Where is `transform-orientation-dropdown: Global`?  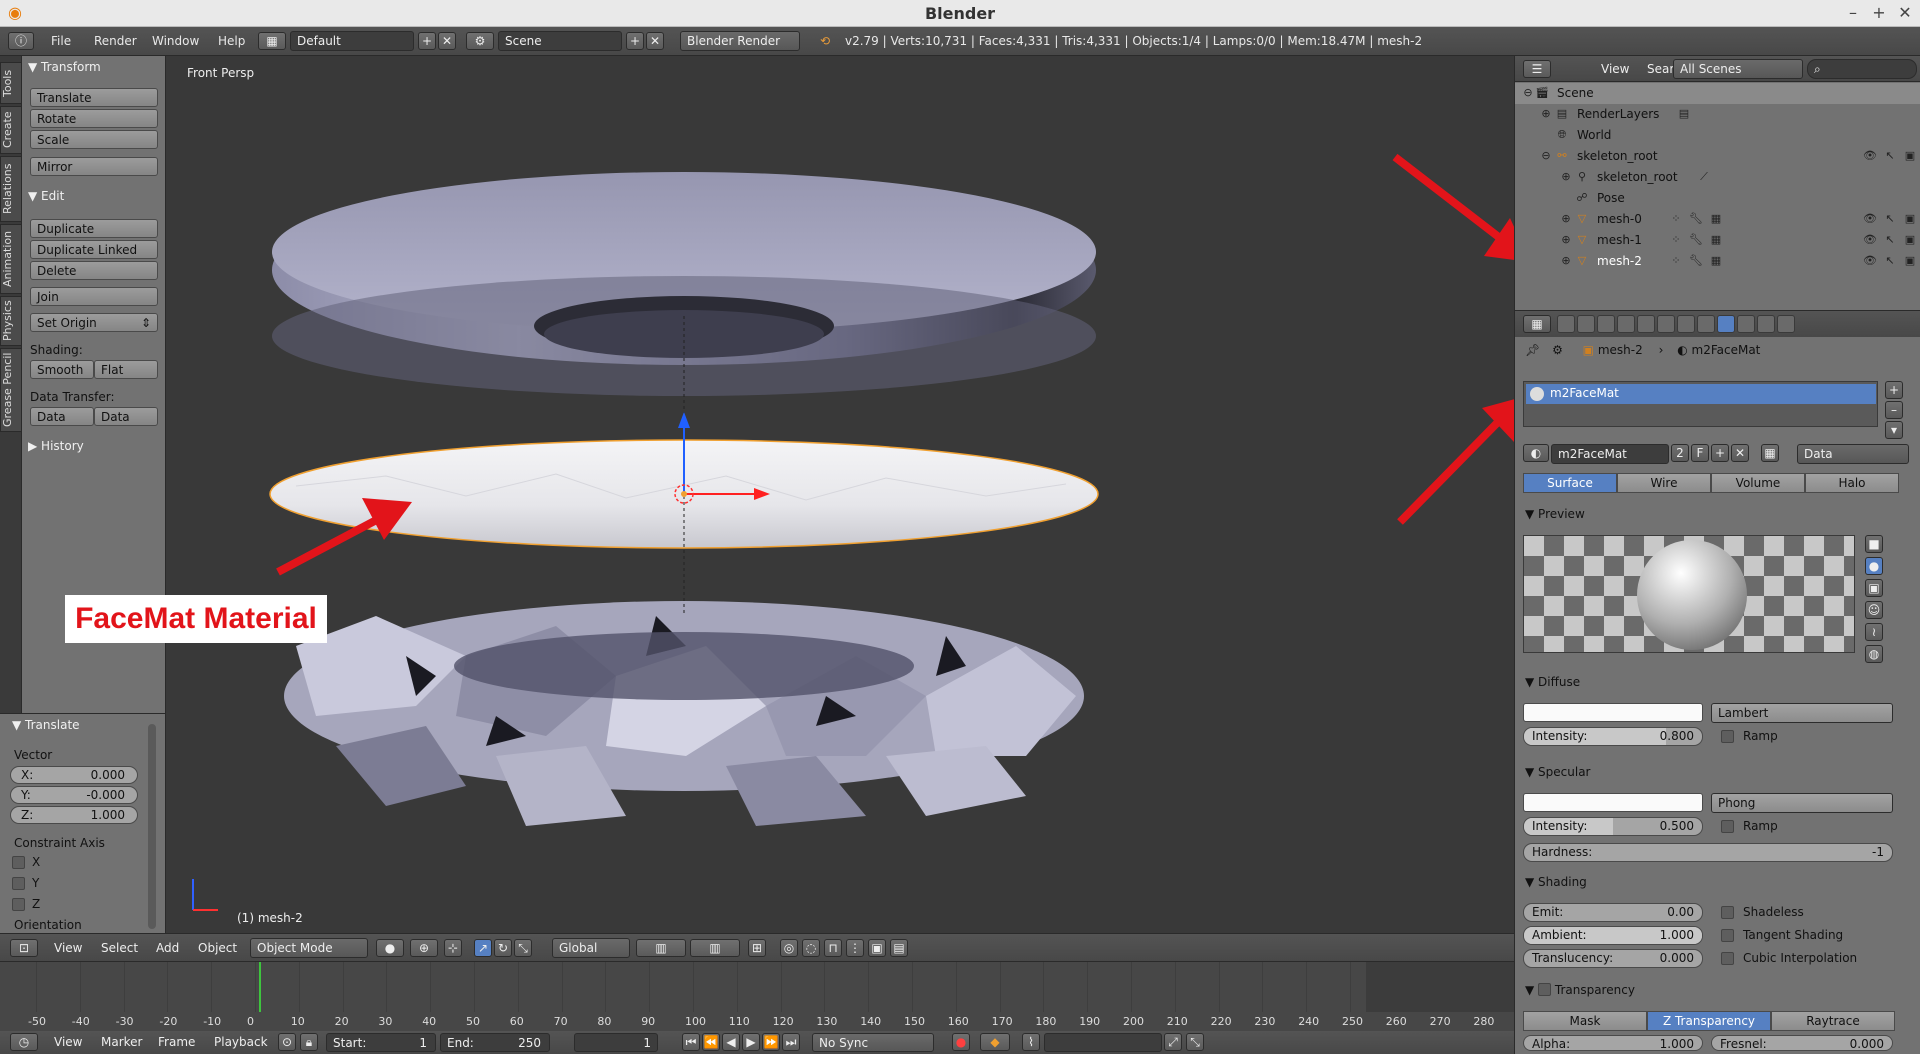
transform-orientation-dropdown: Global is located at coordinates (591, 948).